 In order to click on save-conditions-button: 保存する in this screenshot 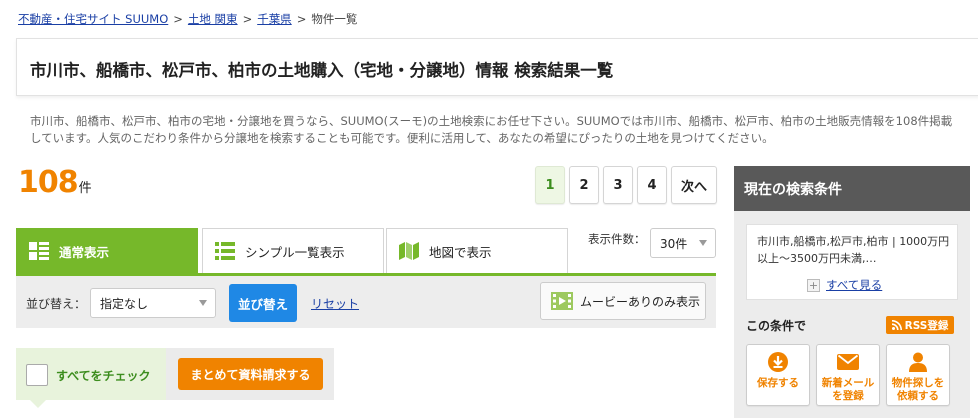, I will do `click(778, 375)`.